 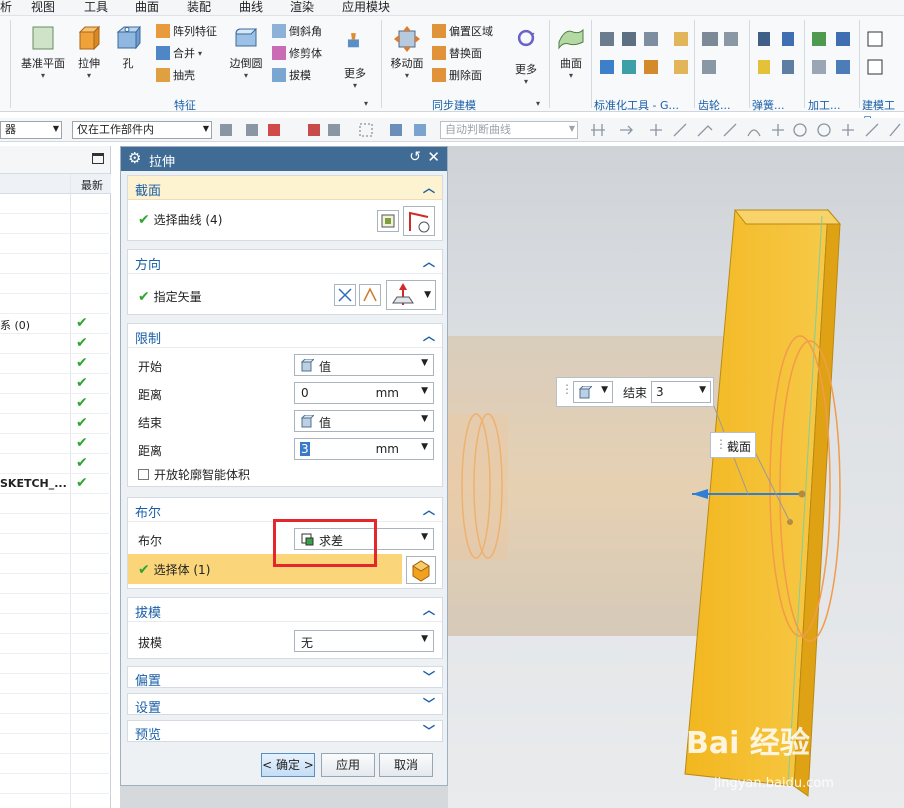 What do you see at coordinates (285, 336) in the screenshot?
I see `limits-header: 限制 ︿` at bounding box center [285, 336].